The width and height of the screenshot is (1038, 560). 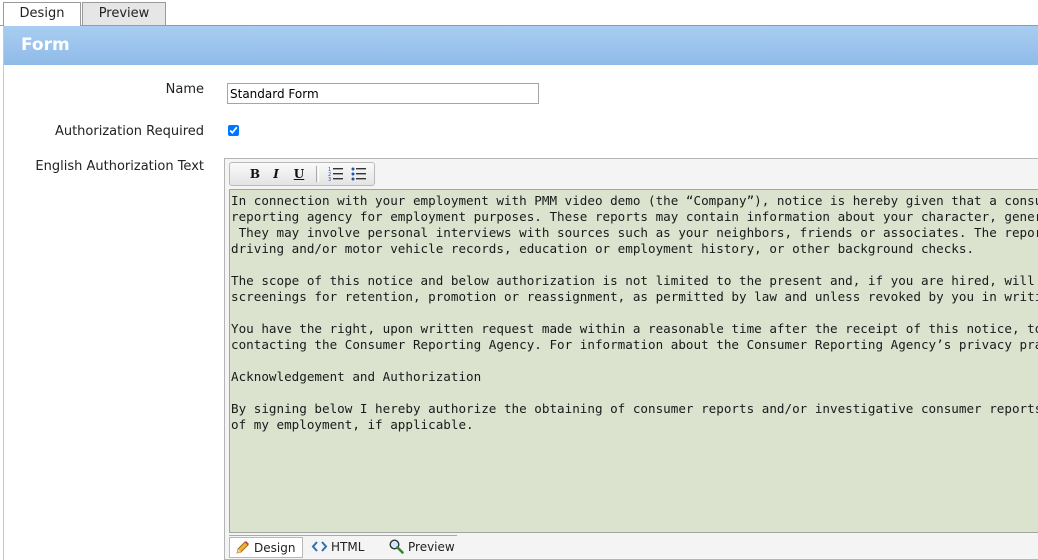 What do you see at coordinates (352, 424) in the screenshot?
I see `editor-line: of my employment, if applicable.` at bounding box center [352, 424].